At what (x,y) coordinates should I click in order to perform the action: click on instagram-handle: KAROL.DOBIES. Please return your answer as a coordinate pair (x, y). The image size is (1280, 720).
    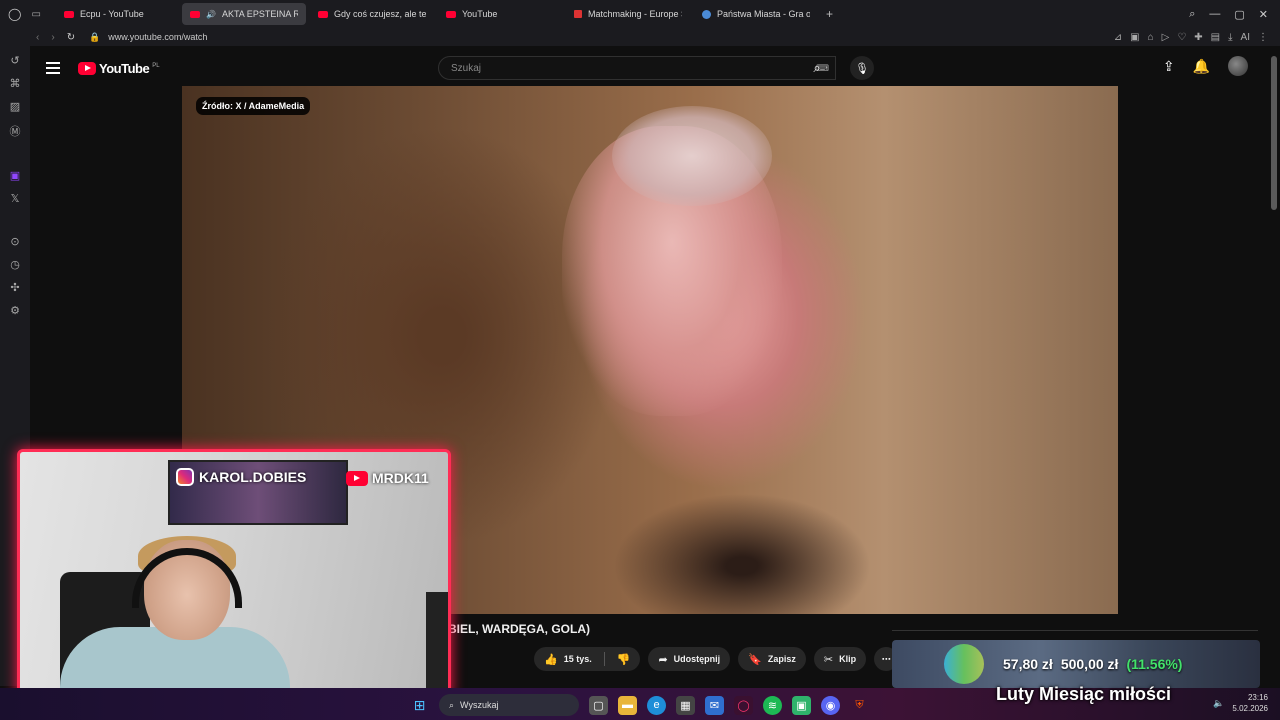
    Looking at the image, I should click on (241, 477).